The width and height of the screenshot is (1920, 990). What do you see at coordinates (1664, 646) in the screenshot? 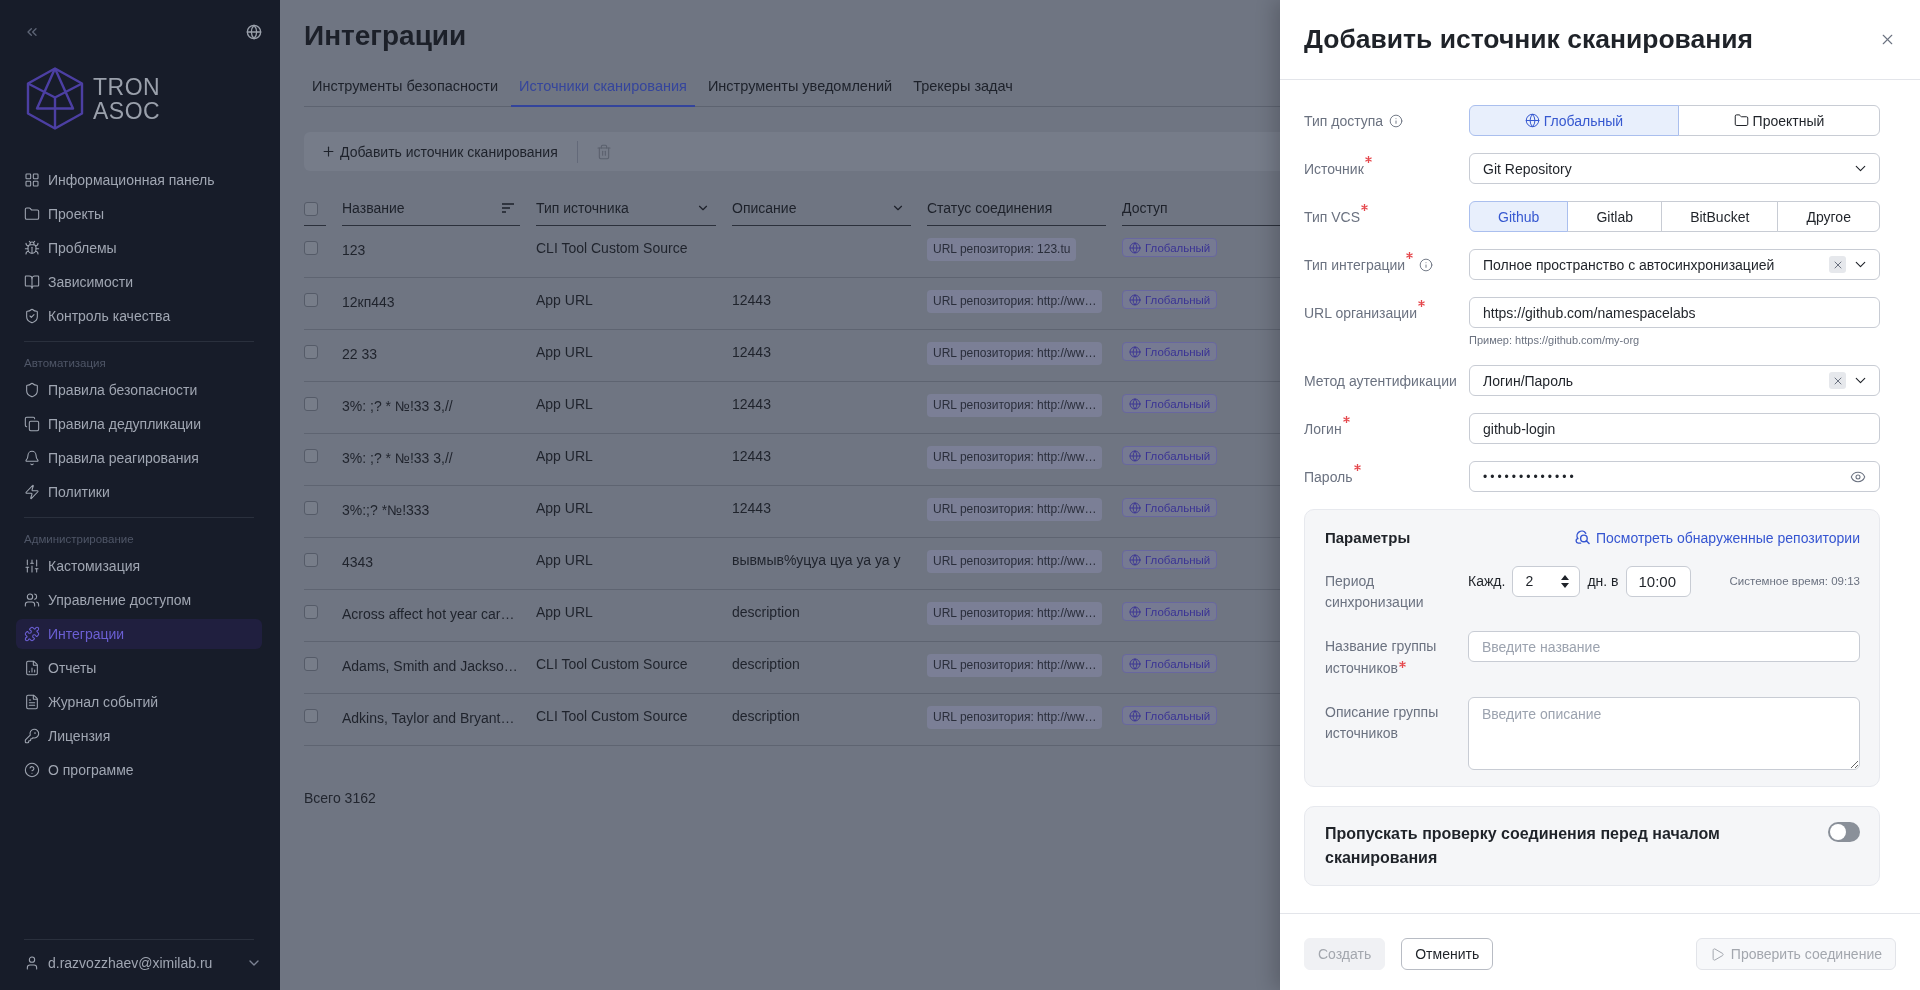
I see `text-input: Введите название` at bounding box center [1664, 646].